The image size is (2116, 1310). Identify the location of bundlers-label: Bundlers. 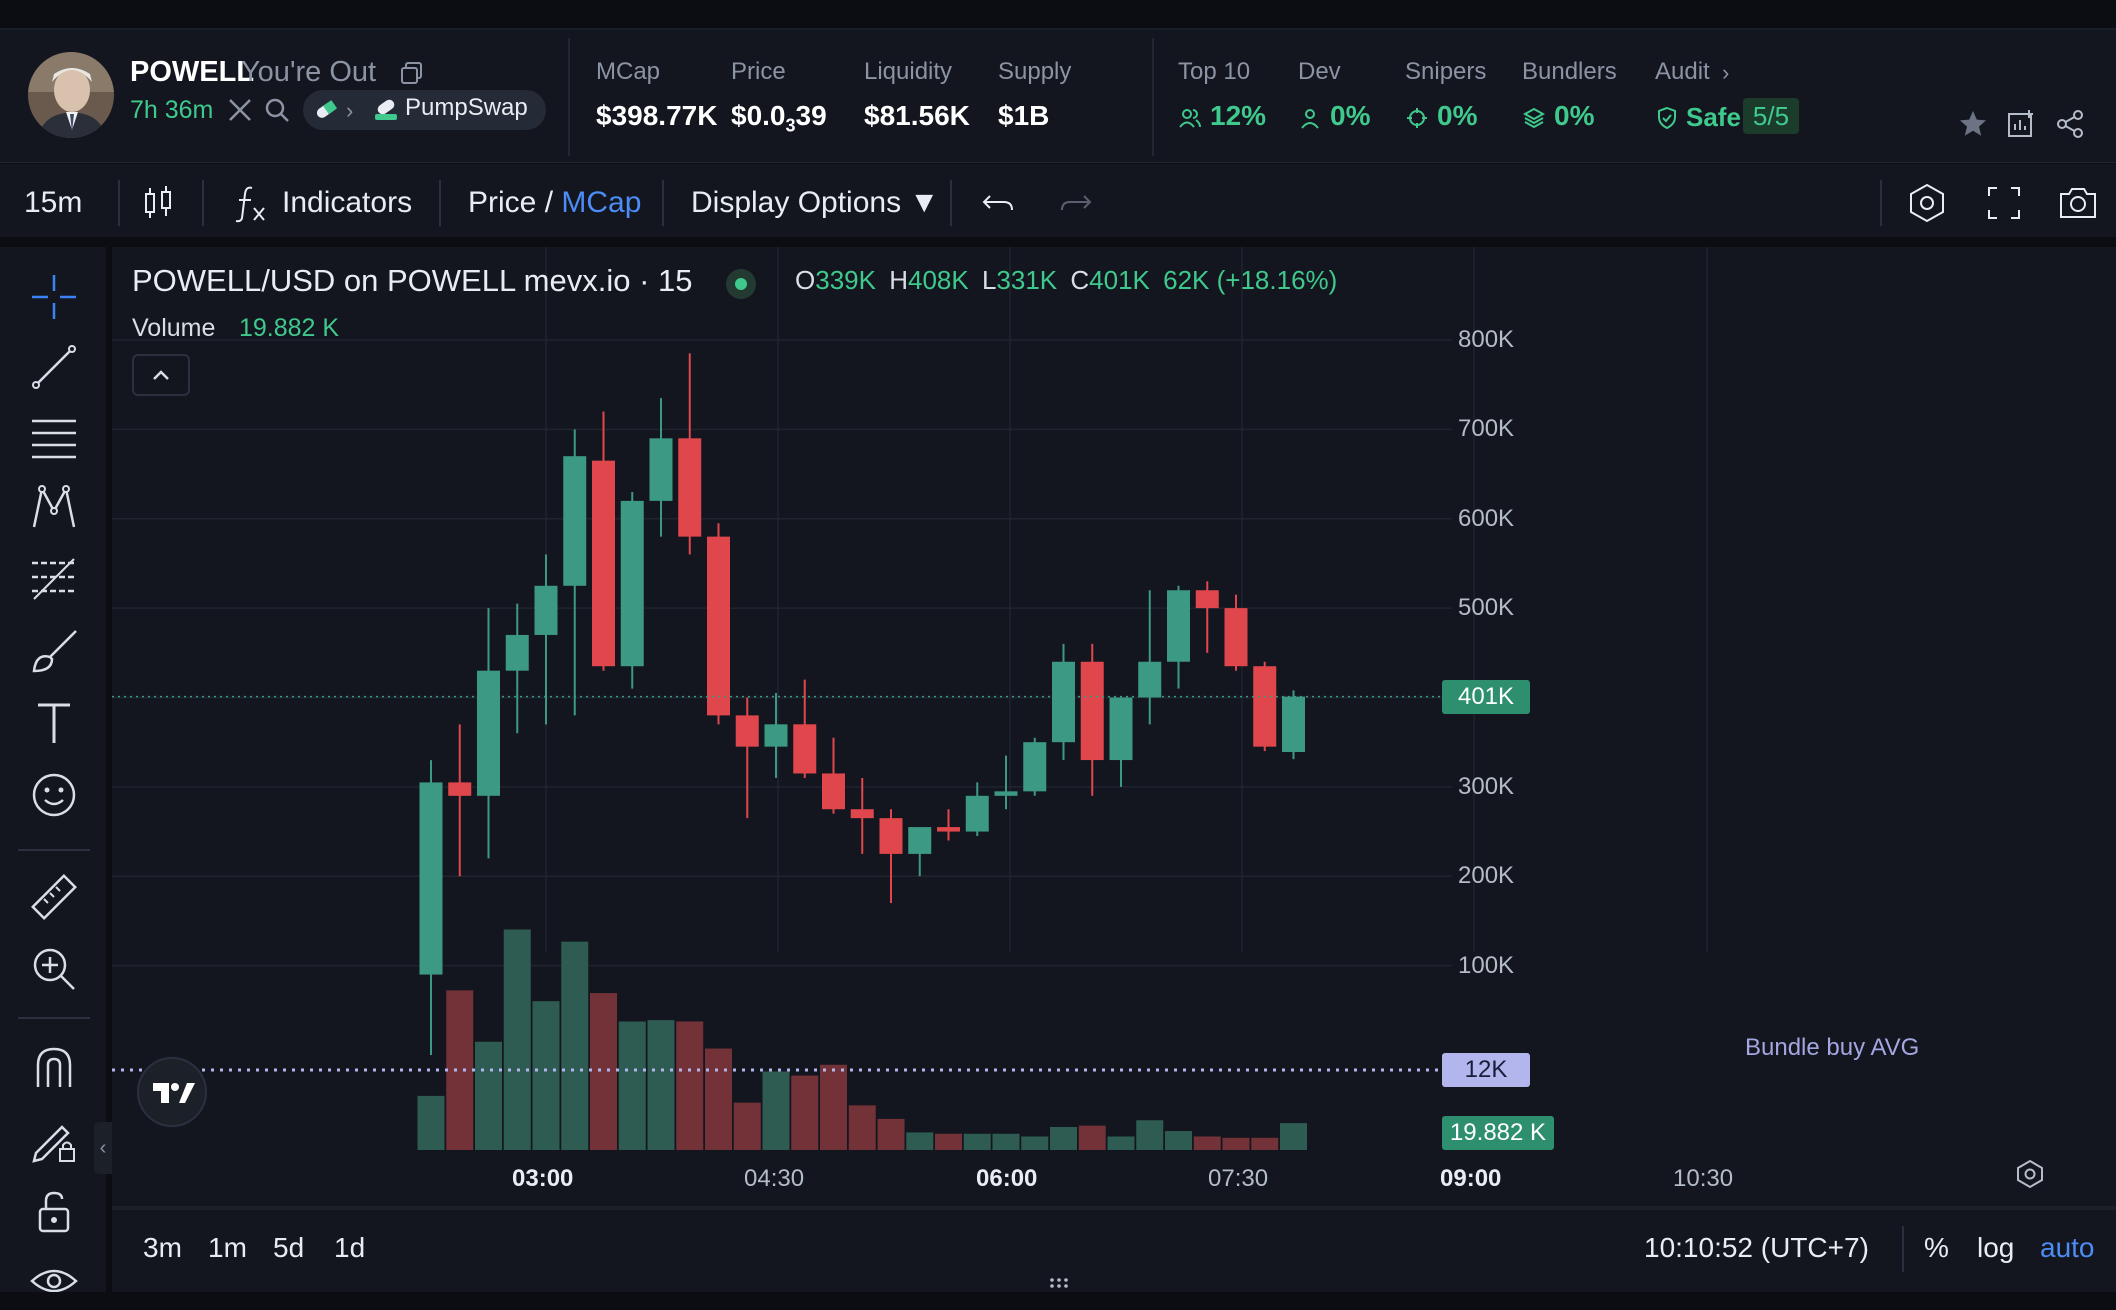
(1569, 71).